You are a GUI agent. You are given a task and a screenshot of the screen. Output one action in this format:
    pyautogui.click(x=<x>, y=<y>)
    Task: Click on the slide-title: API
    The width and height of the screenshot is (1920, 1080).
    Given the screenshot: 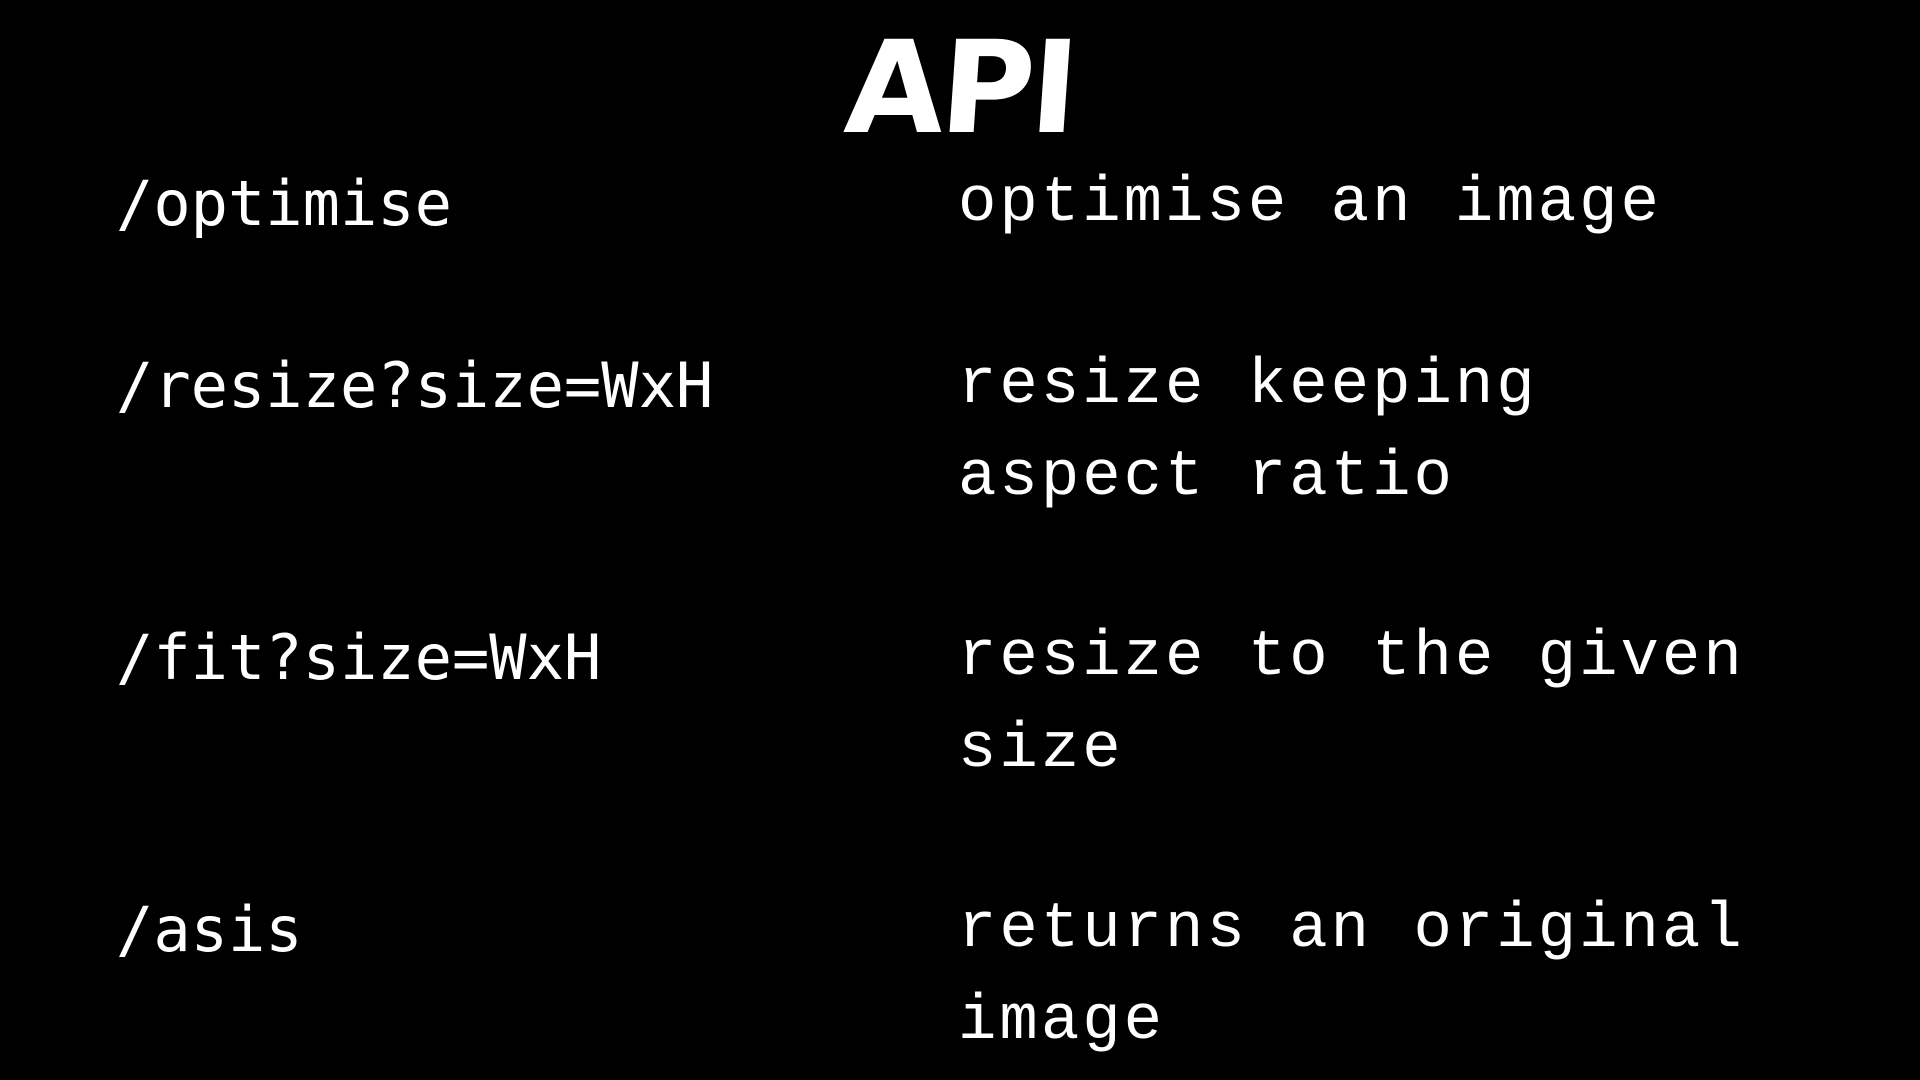 What is the action you would take?
    pyautogui.click(x=960, y=88)
    